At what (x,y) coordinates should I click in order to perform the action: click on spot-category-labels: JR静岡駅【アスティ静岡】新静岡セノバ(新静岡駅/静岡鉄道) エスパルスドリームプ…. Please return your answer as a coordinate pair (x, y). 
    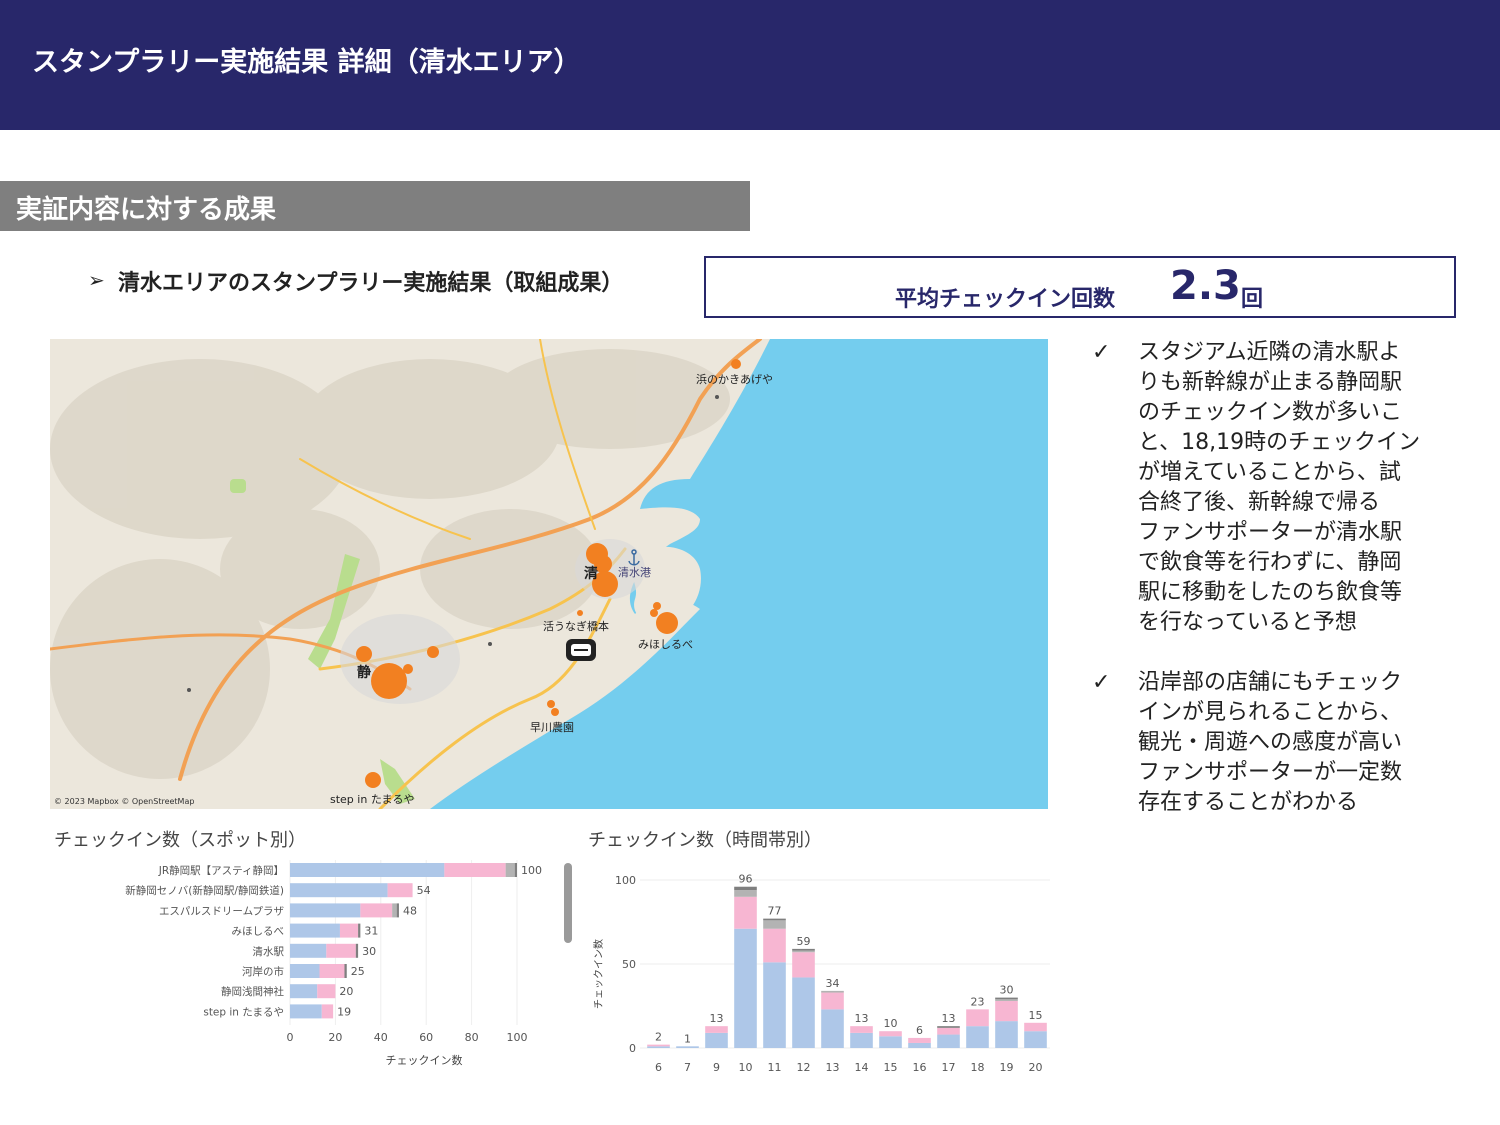
    Looking at the image, I should click on (204, 941).